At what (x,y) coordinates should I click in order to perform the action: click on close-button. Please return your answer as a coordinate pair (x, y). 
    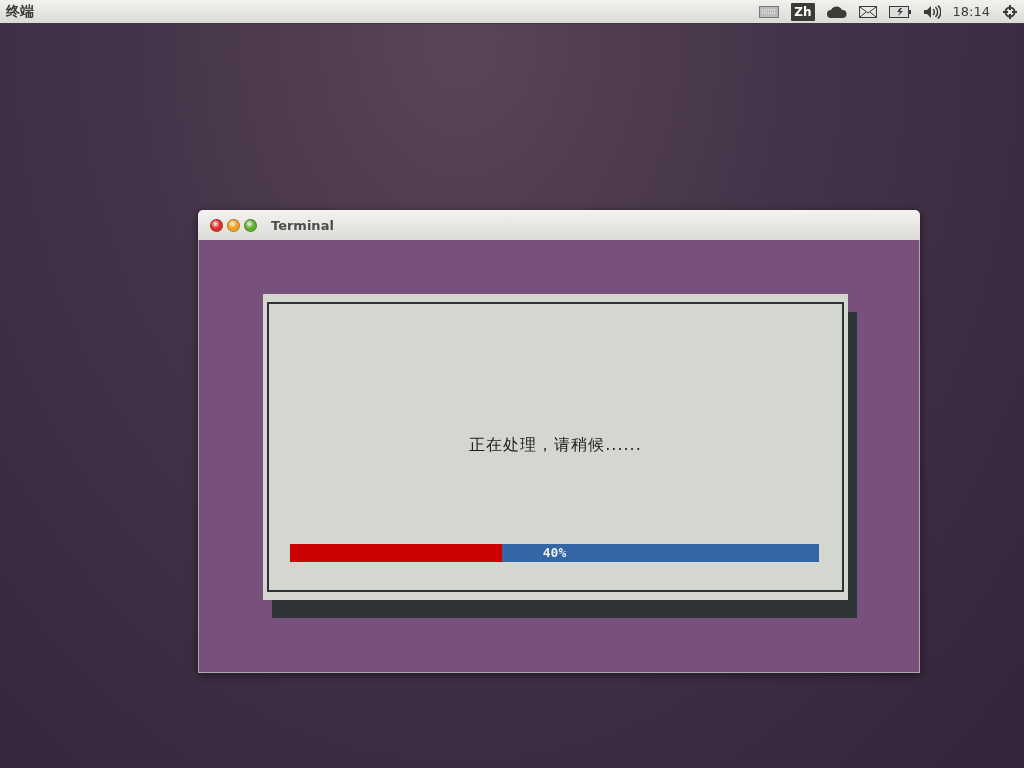
    Looking at the image, I should click on (216, 225).